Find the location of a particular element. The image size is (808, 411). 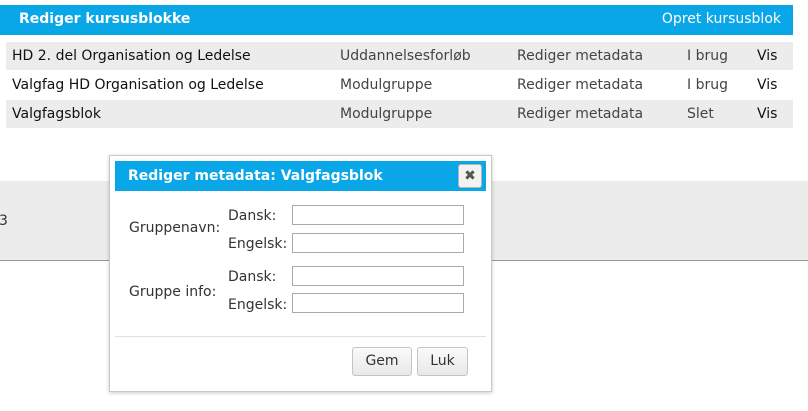

group-name-danish-input is located at coordinates (378, 215).